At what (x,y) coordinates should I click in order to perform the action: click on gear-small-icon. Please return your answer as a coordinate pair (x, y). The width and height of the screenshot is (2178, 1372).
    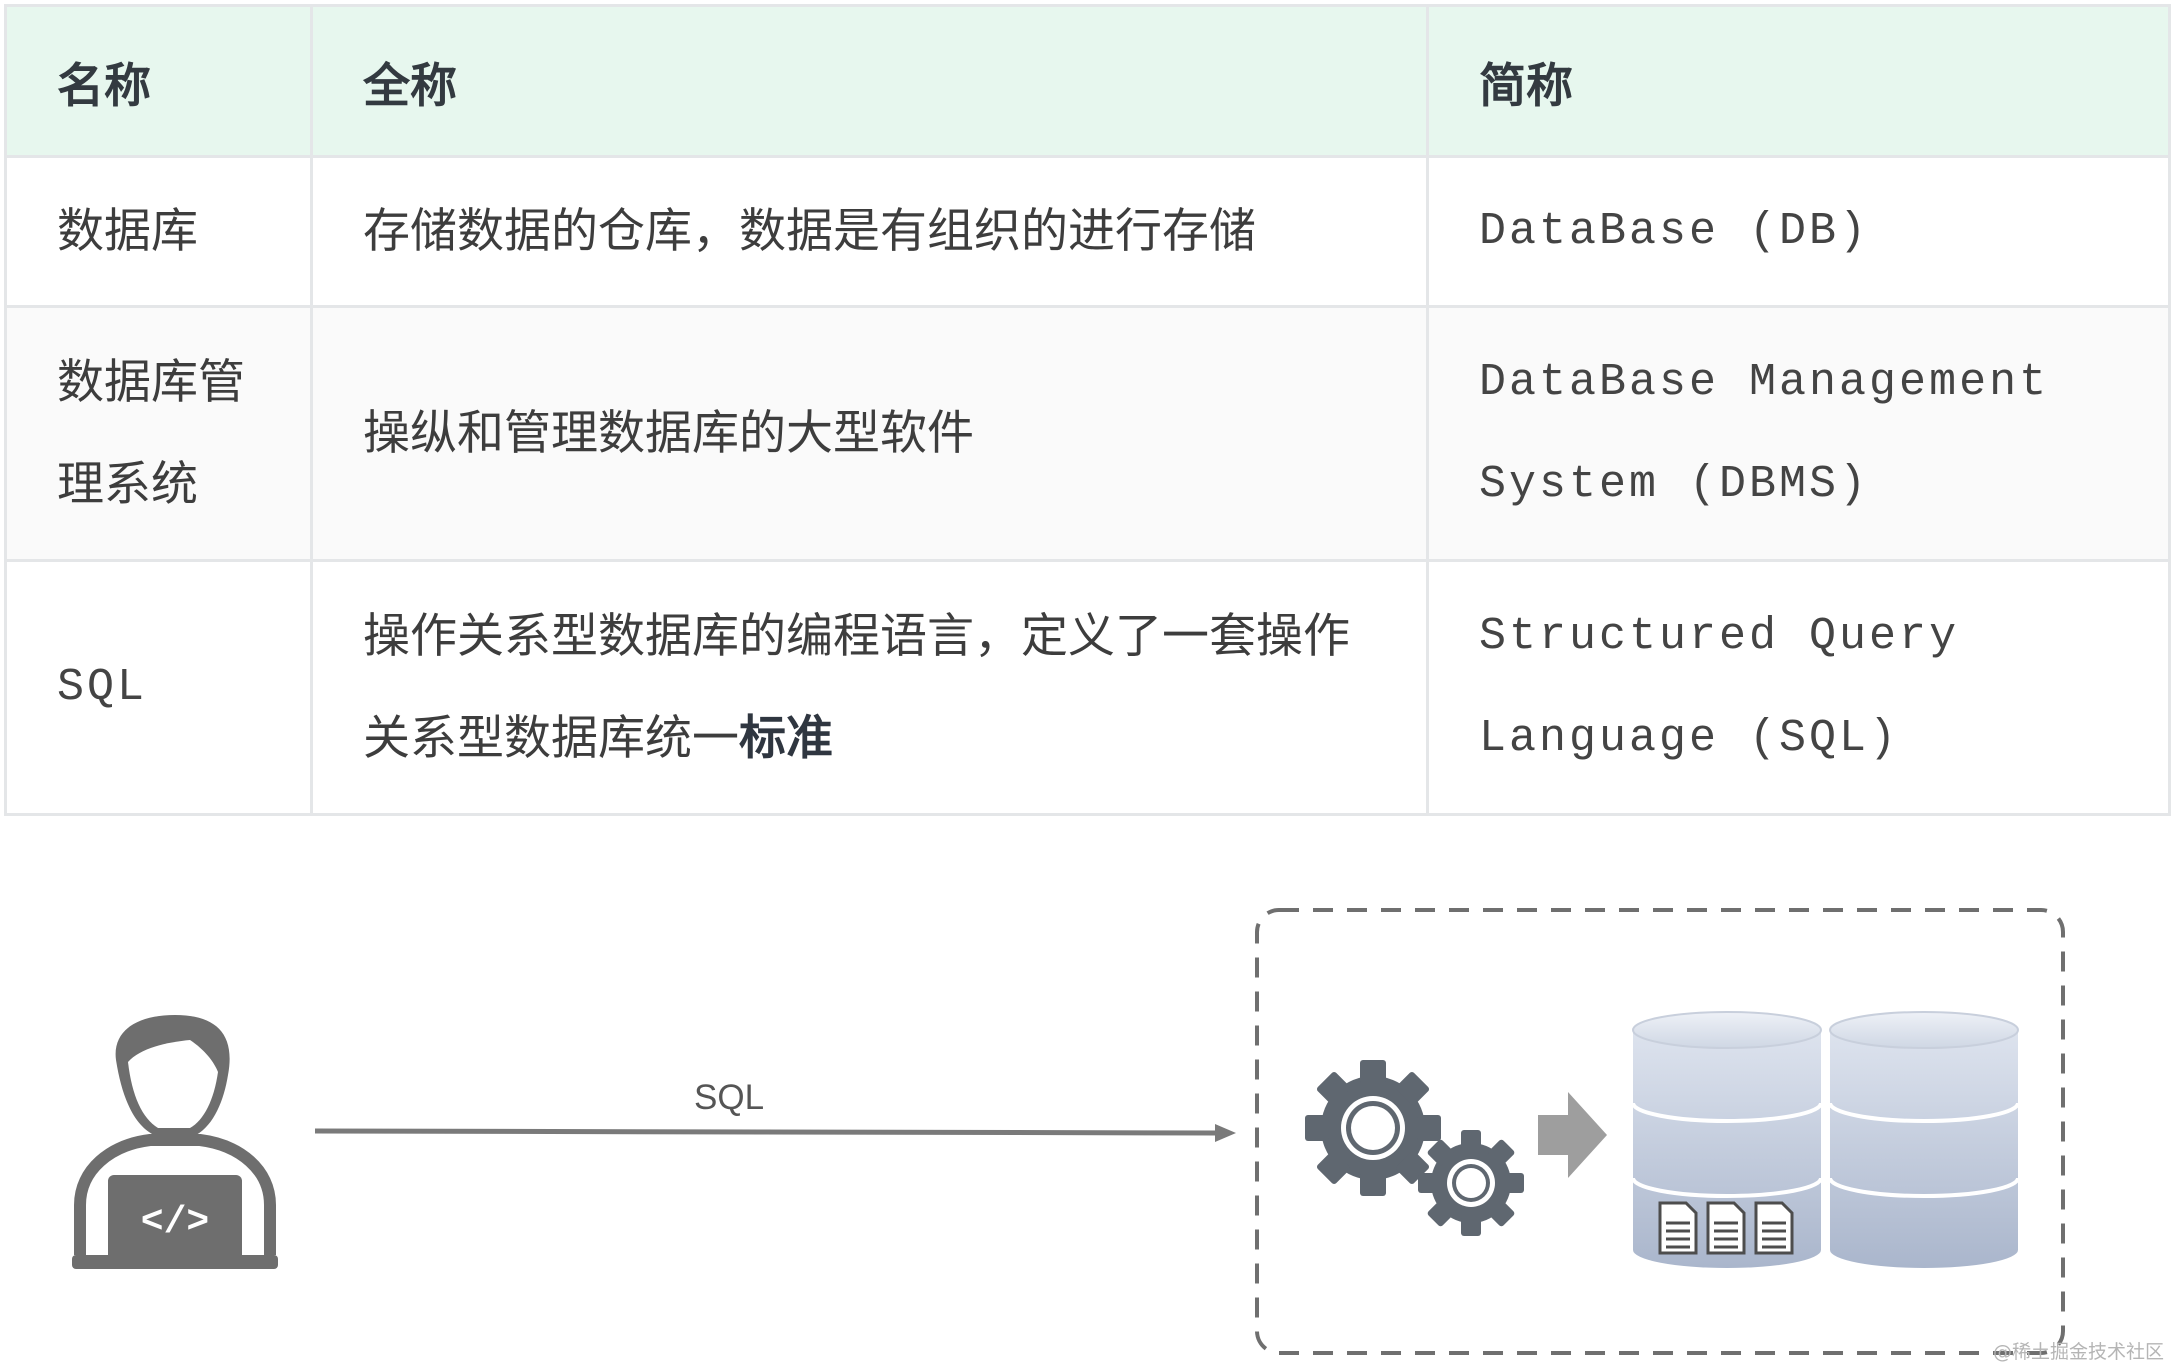
    Looking at the image, I should click on (1471, 1183).